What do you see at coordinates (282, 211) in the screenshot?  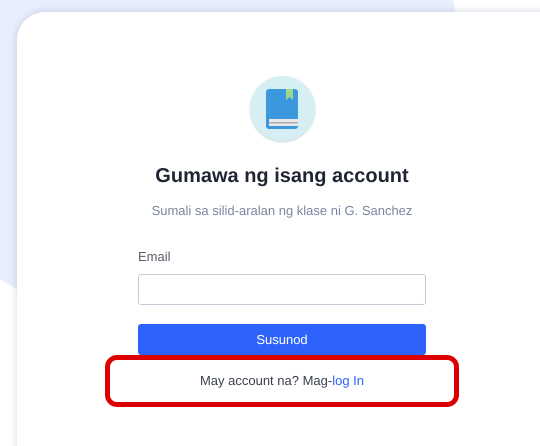 I see `subtitle: Sumali sa silid-aralan ng klase ni G. Sanchez` at bounding box center [282, 211].